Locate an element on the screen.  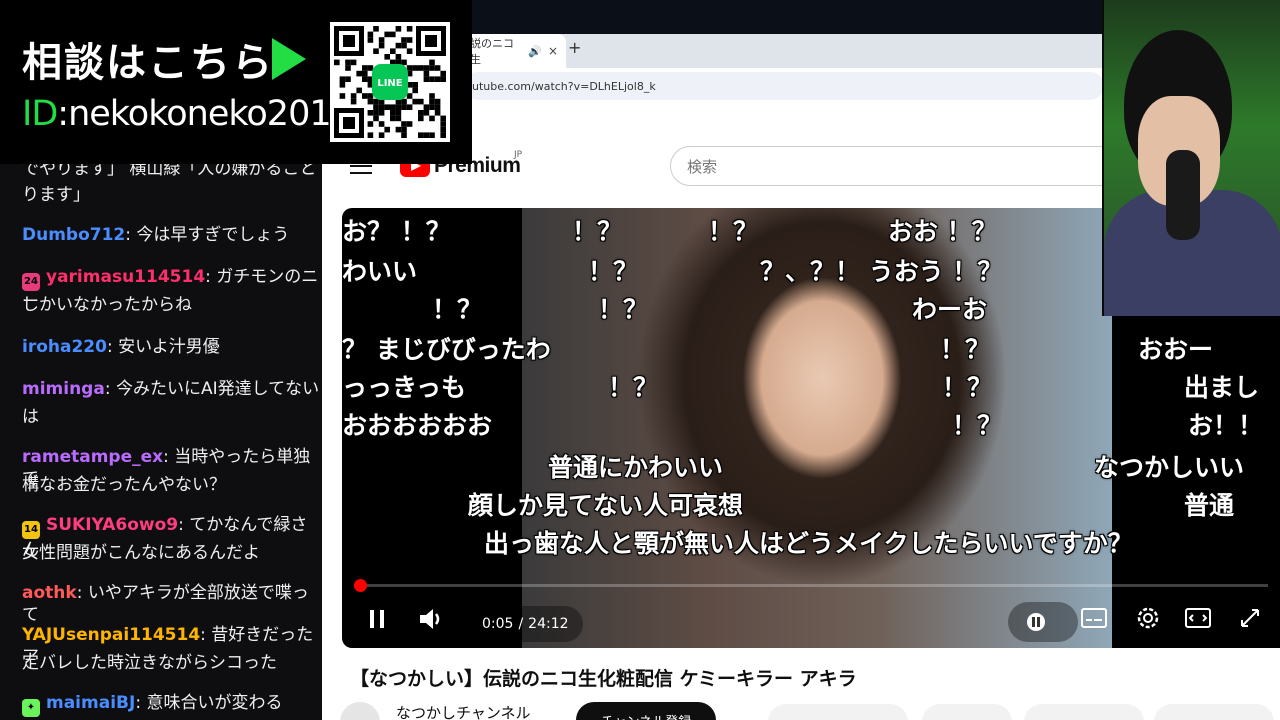
danmaku-comment: お！！ is located at coordinates (1226, 425).